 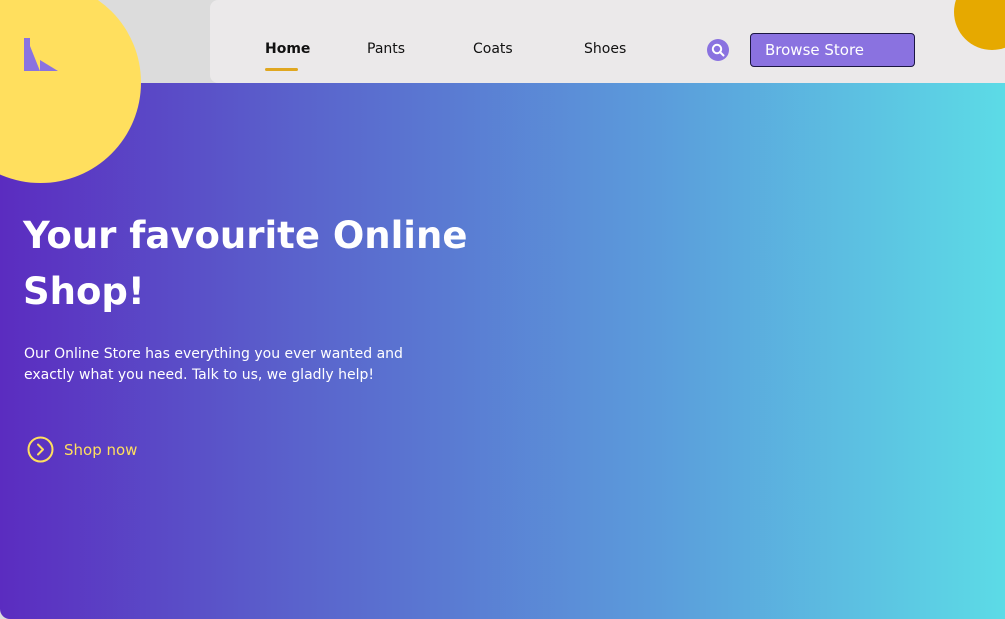 I want to click on browse-store-button: Browse Store, so click(x=832, y=50).